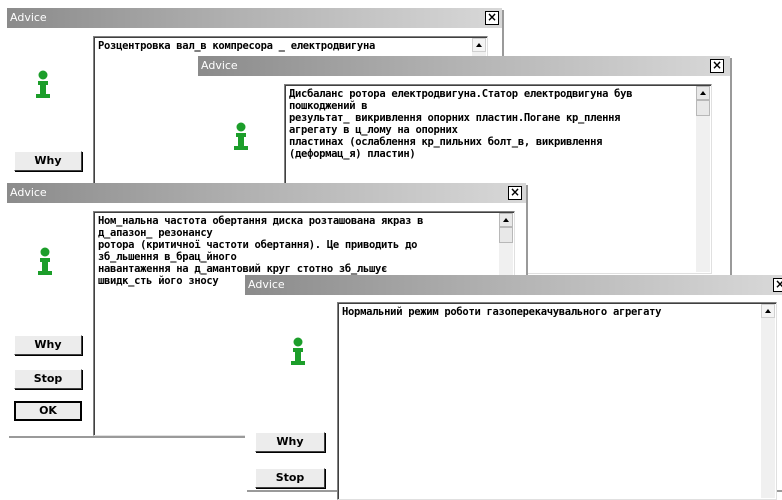  I want to click on ok-button: OK, so click(48, 411).